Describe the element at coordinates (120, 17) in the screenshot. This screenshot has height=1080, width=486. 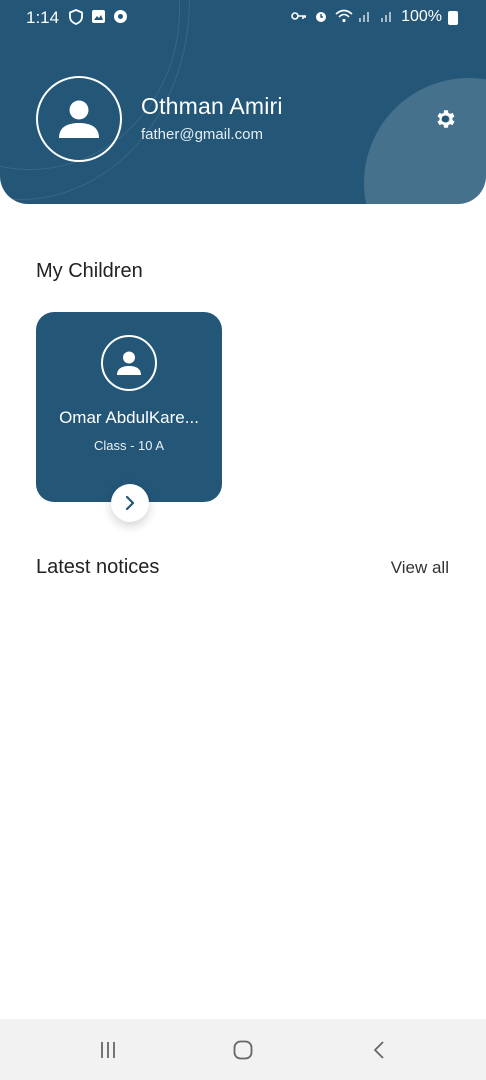
I see `notification-icon` at that location.